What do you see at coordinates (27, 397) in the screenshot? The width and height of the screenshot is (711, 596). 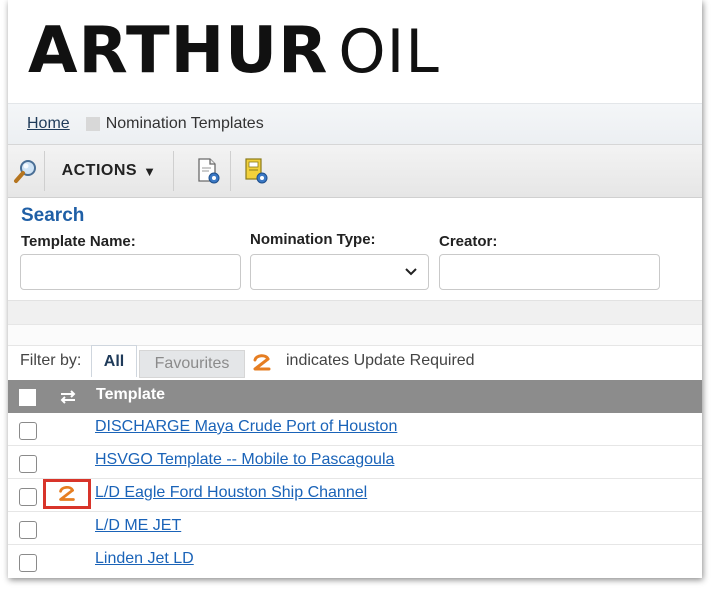 I see `select-all-checkbox` at bounding box center [27, 397].